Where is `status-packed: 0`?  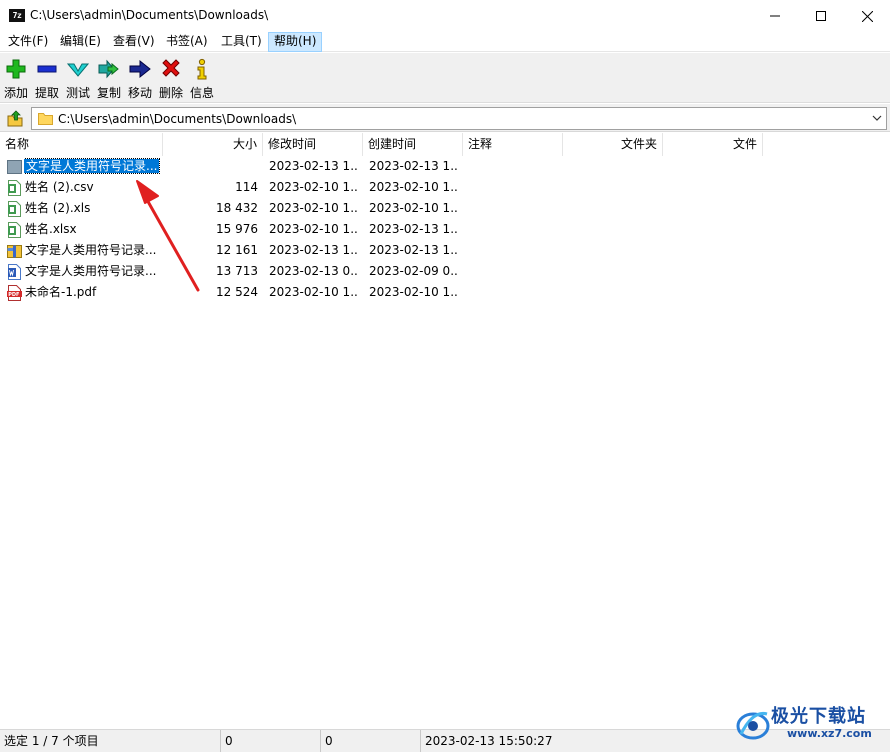
status-packed: 0 is located at coordinates (371, 741).